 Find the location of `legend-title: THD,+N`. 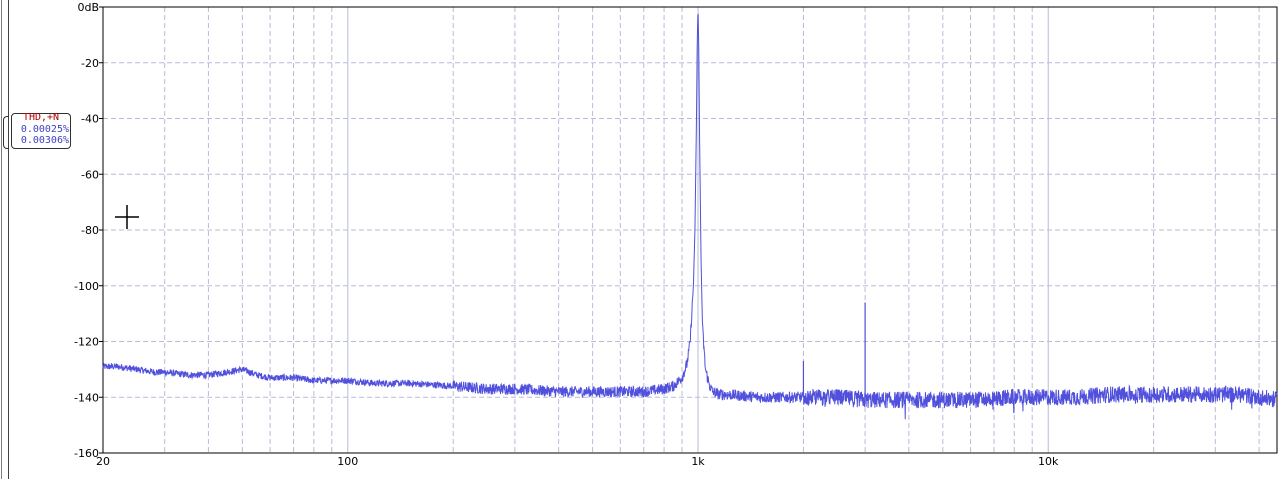

legend-title: THD,+N is located at coordinates (41, 117).